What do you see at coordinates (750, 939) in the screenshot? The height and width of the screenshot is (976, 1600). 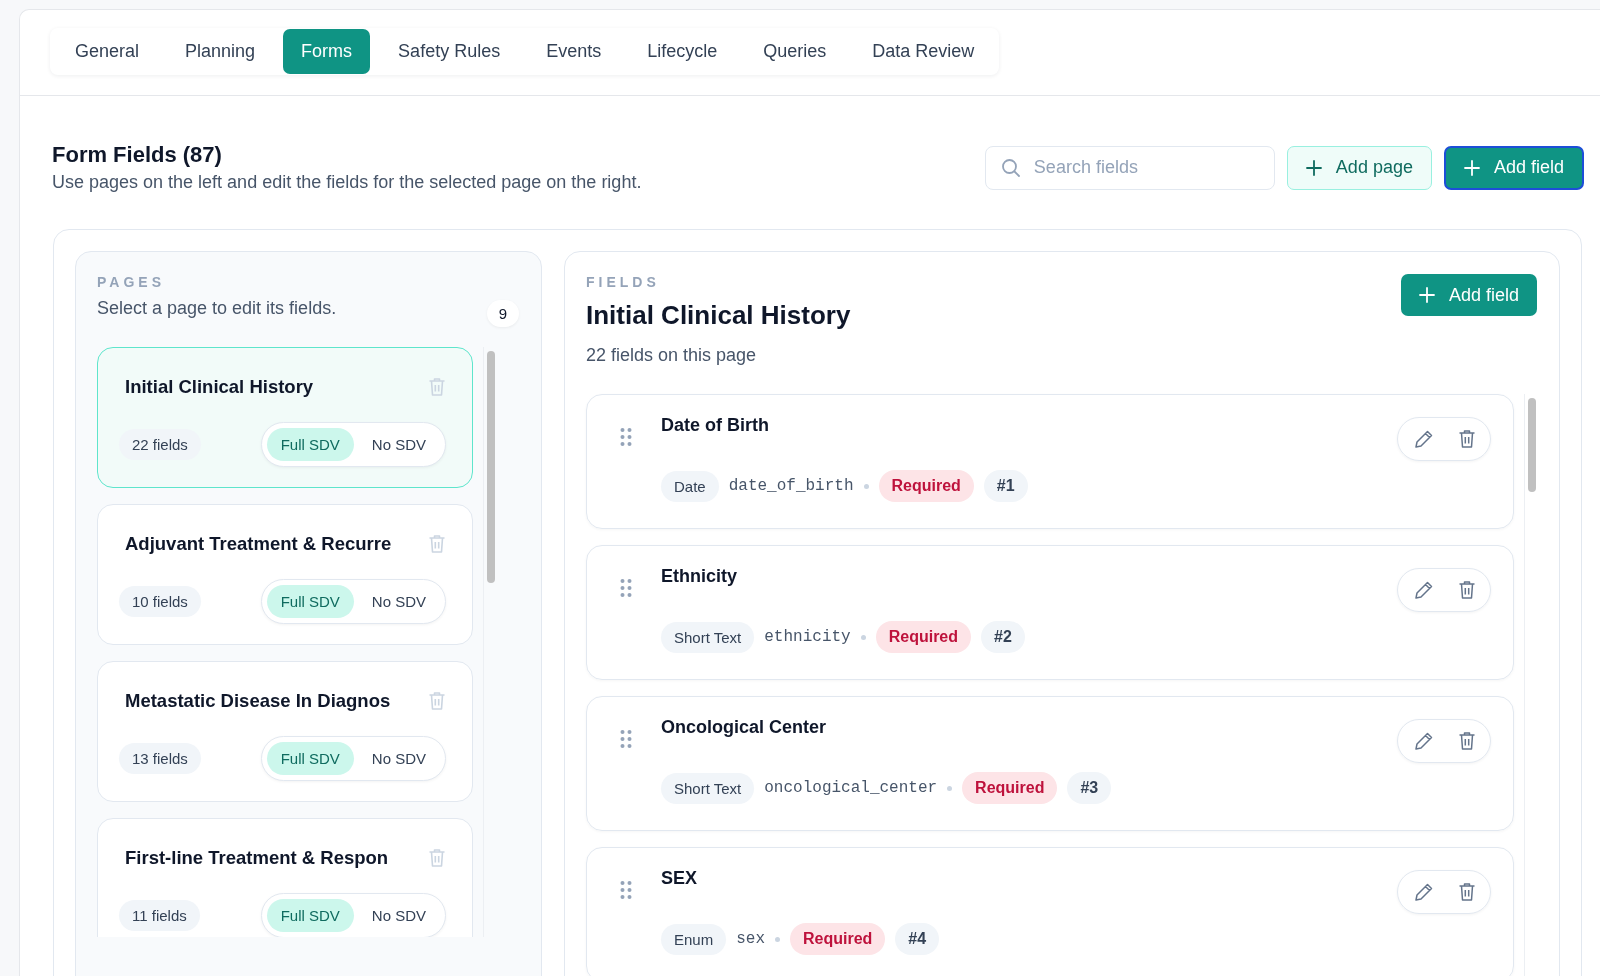 I see `field-key: sex` at bounding box center [750, 939].